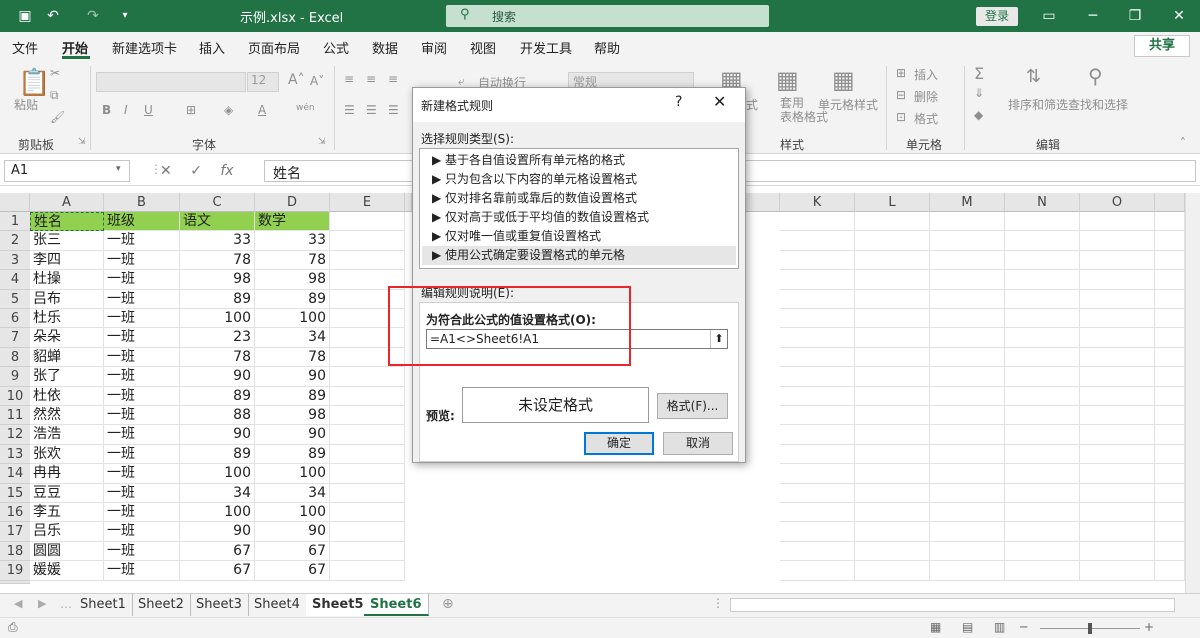 The width and height of the screenshot is (1200, 638). Describe the element at coordinates (142, 435) in the screenshot. I see `cell-b12: 一班` at that location.